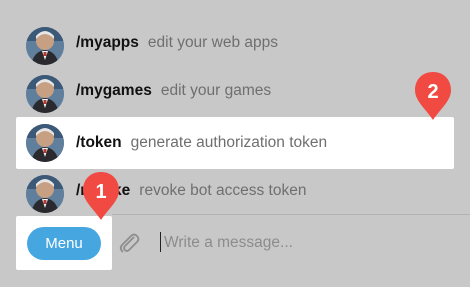 This screenshot has width=470, height=287. I want to click on command-description: edit your games, so click(216, 90).